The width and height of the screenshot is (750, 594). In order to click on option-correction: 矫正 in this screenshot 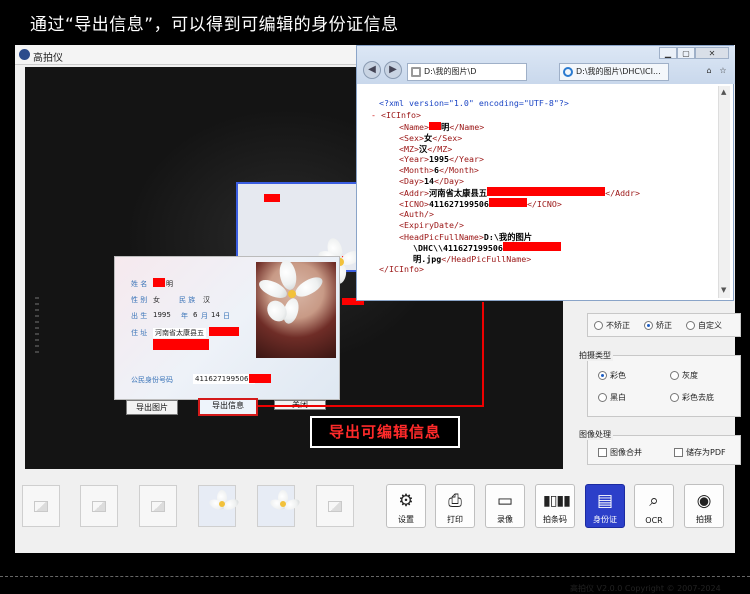, I will do `click(658, 325)`.